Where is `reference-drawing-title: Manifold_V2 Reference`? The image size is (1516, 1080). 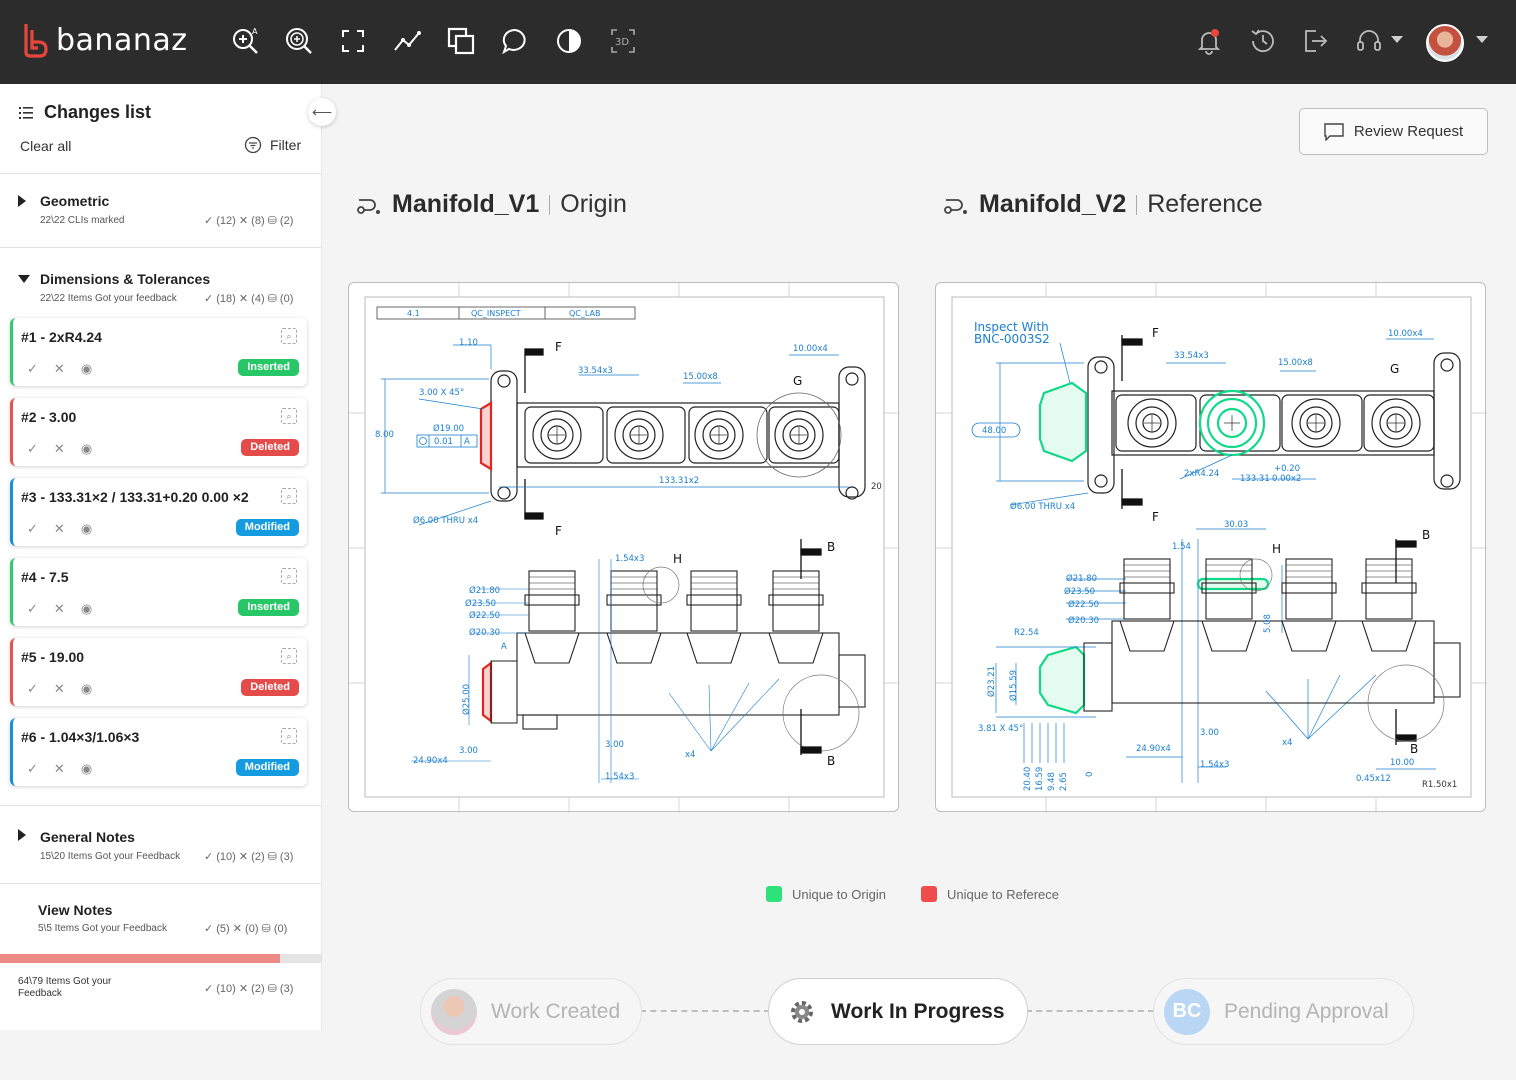 reference-drawing-title: Manifold_V2 Reference is located at coordinates (1103, 204).